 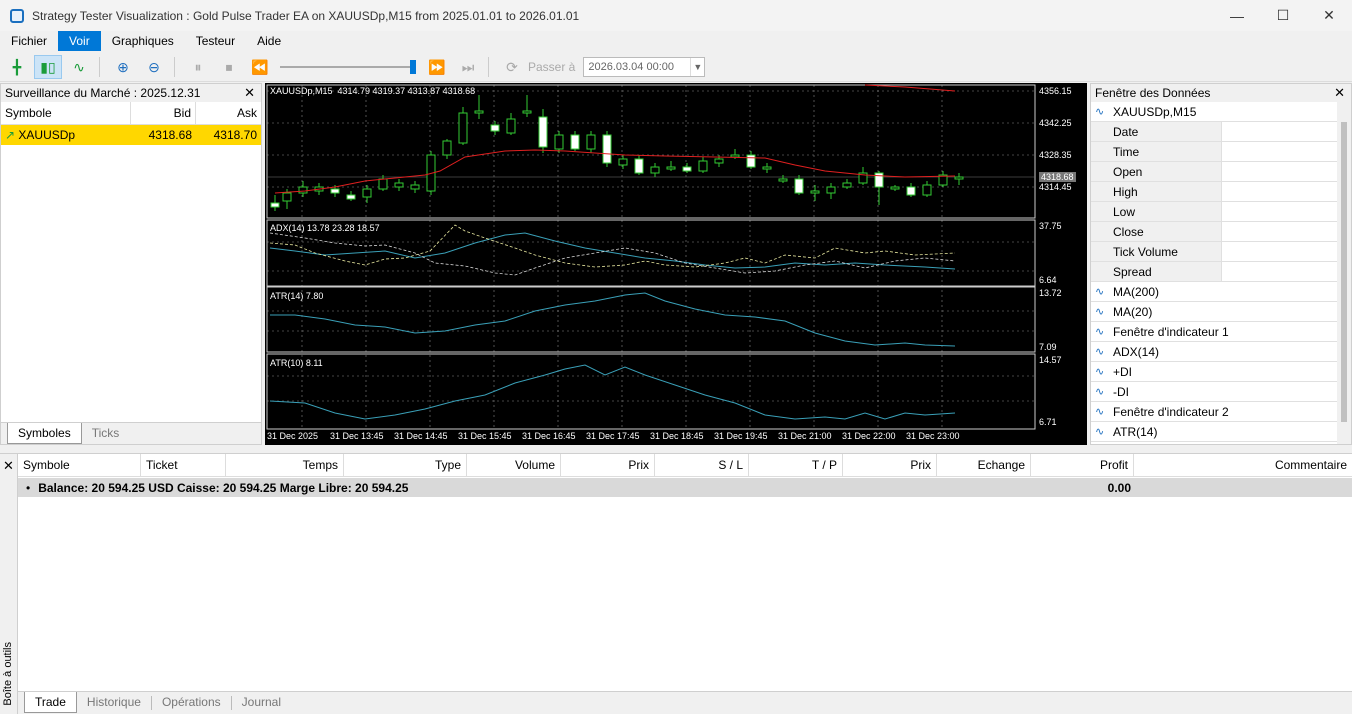 What do you see at coordinates (285, 465) in the screenshot?
I see `column-temps: Temps` at bounding box center [285, 465].